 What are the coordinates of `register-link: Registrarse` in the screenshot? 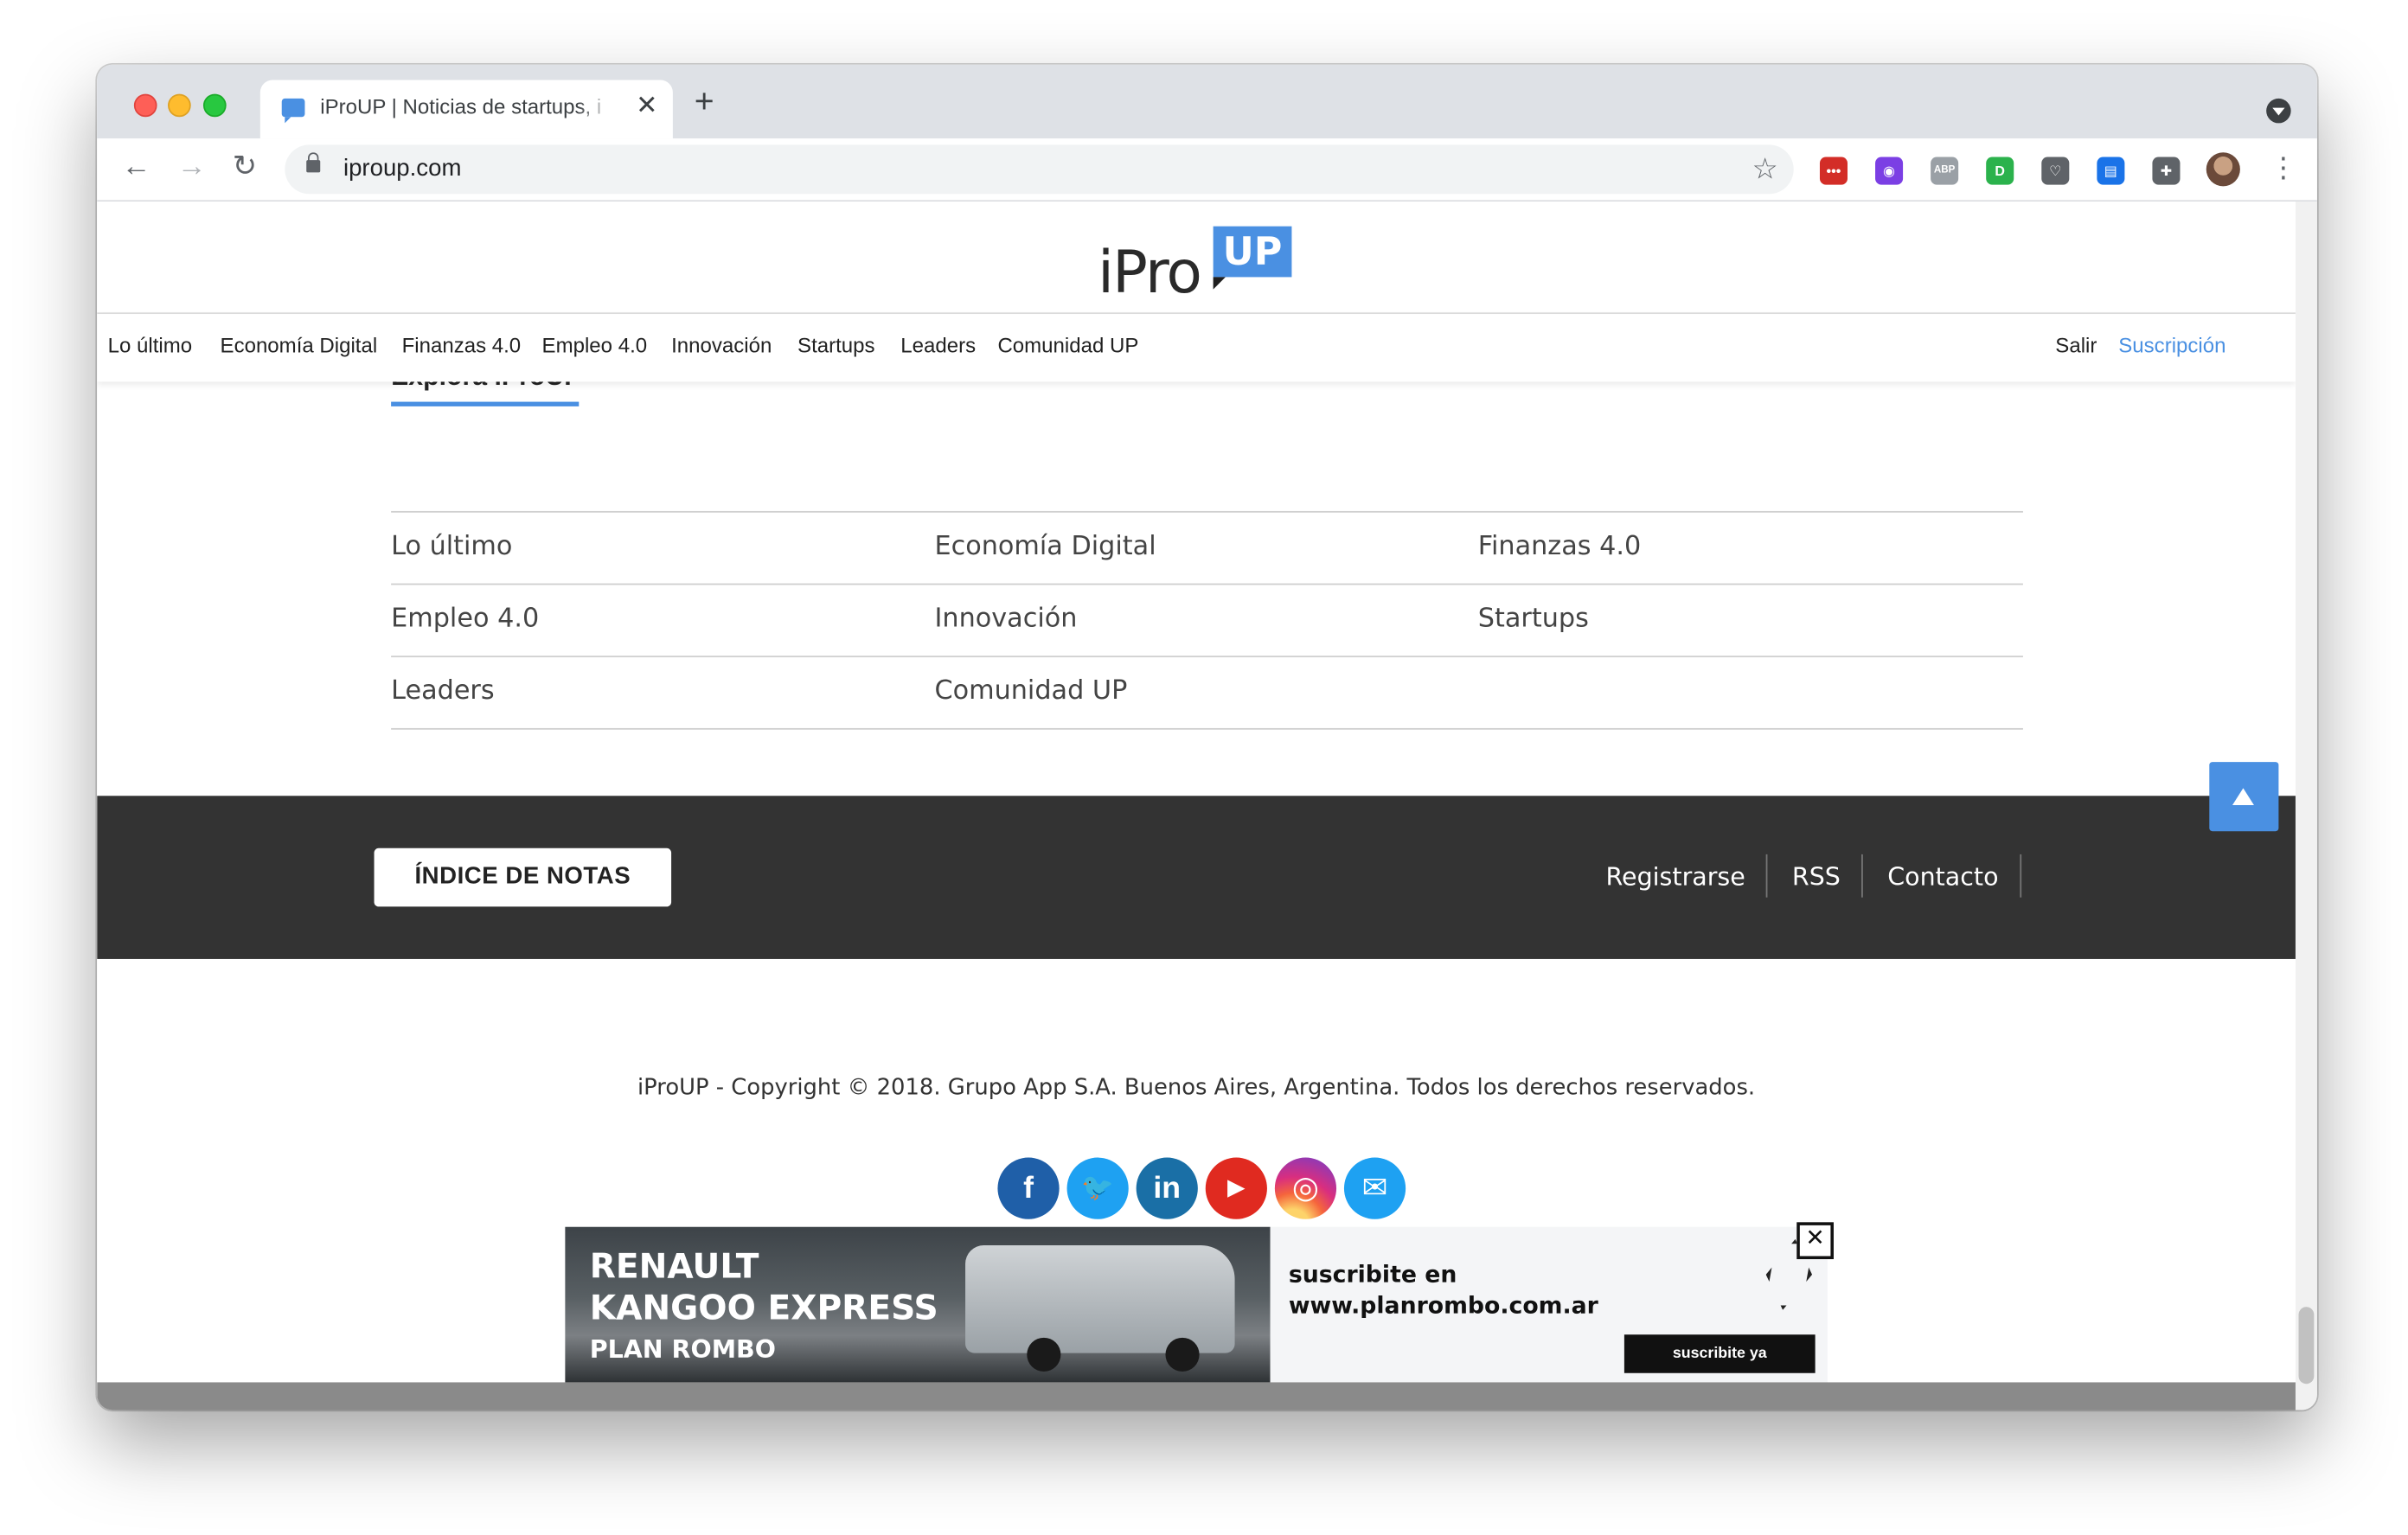 It's located at (1675, 877).